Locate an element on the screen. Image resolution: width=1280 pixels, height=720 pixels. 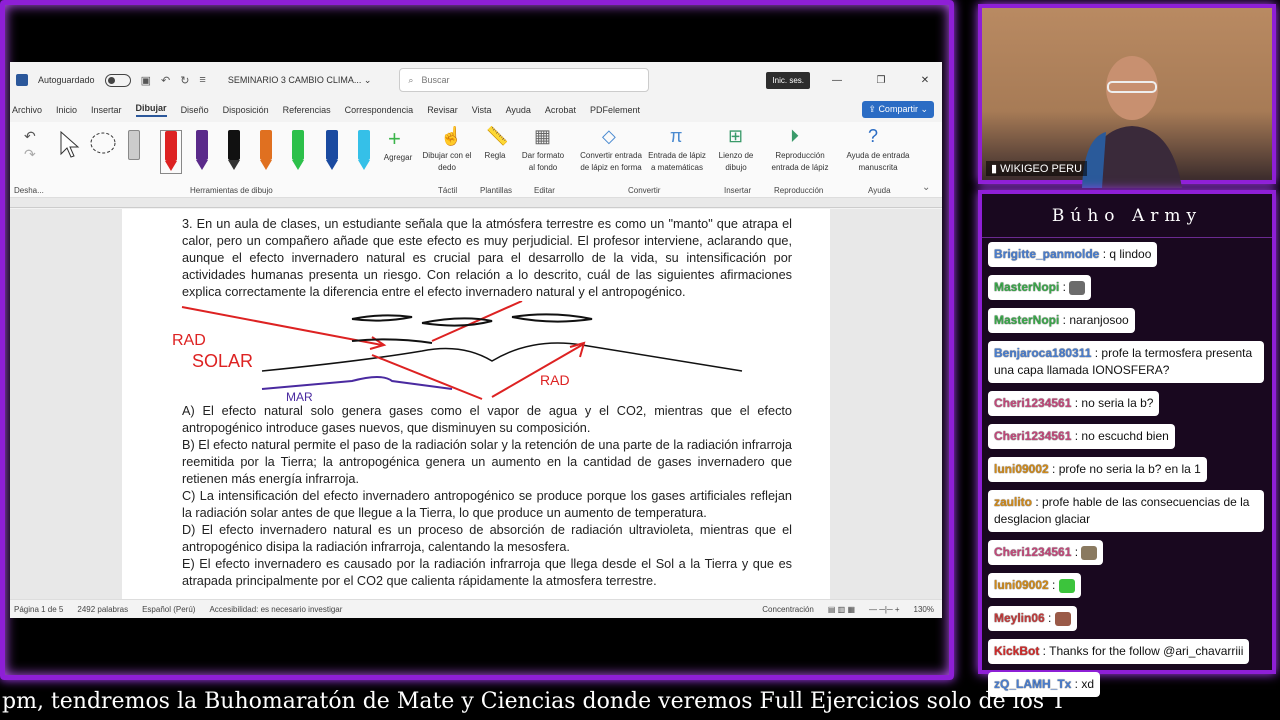
tab-disposicion: Disposición is located at coordinates (246, 110).